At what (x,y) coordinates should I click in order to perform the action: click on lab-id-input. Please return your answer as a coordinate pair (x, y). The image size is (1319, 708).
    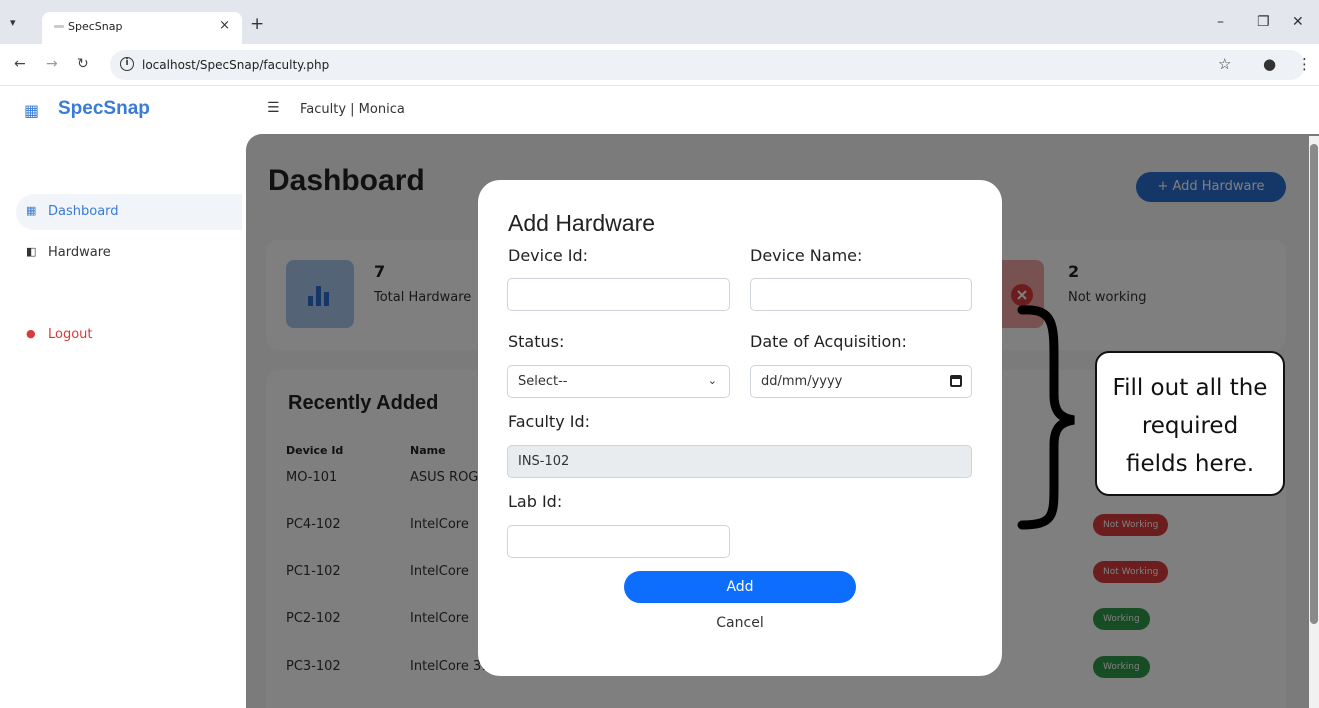
    Looking at the image, I should click on (618, 541).